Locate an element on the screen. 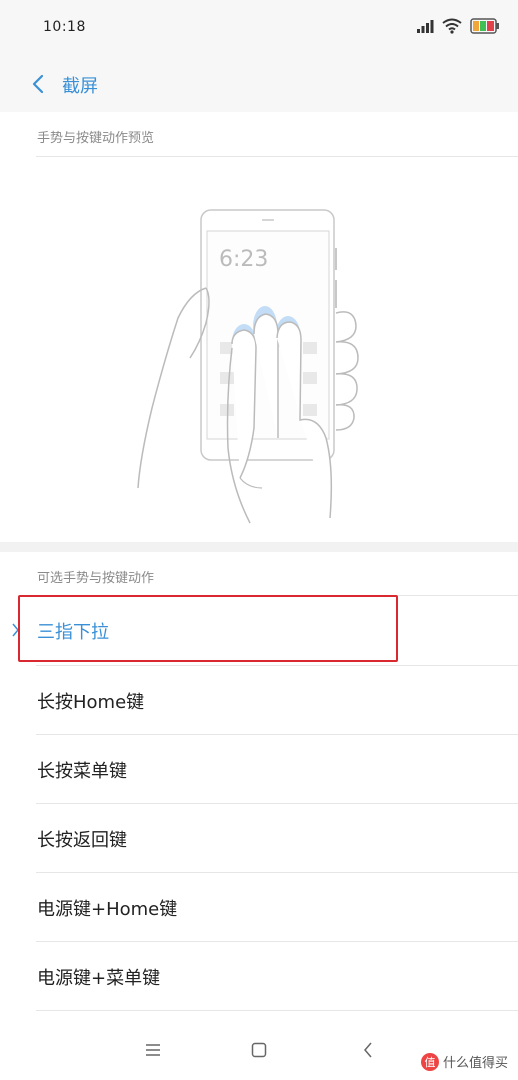 This screenshot has width=518, height=1080. phone-clock: 6:23 is located at coordinates (243, 259).